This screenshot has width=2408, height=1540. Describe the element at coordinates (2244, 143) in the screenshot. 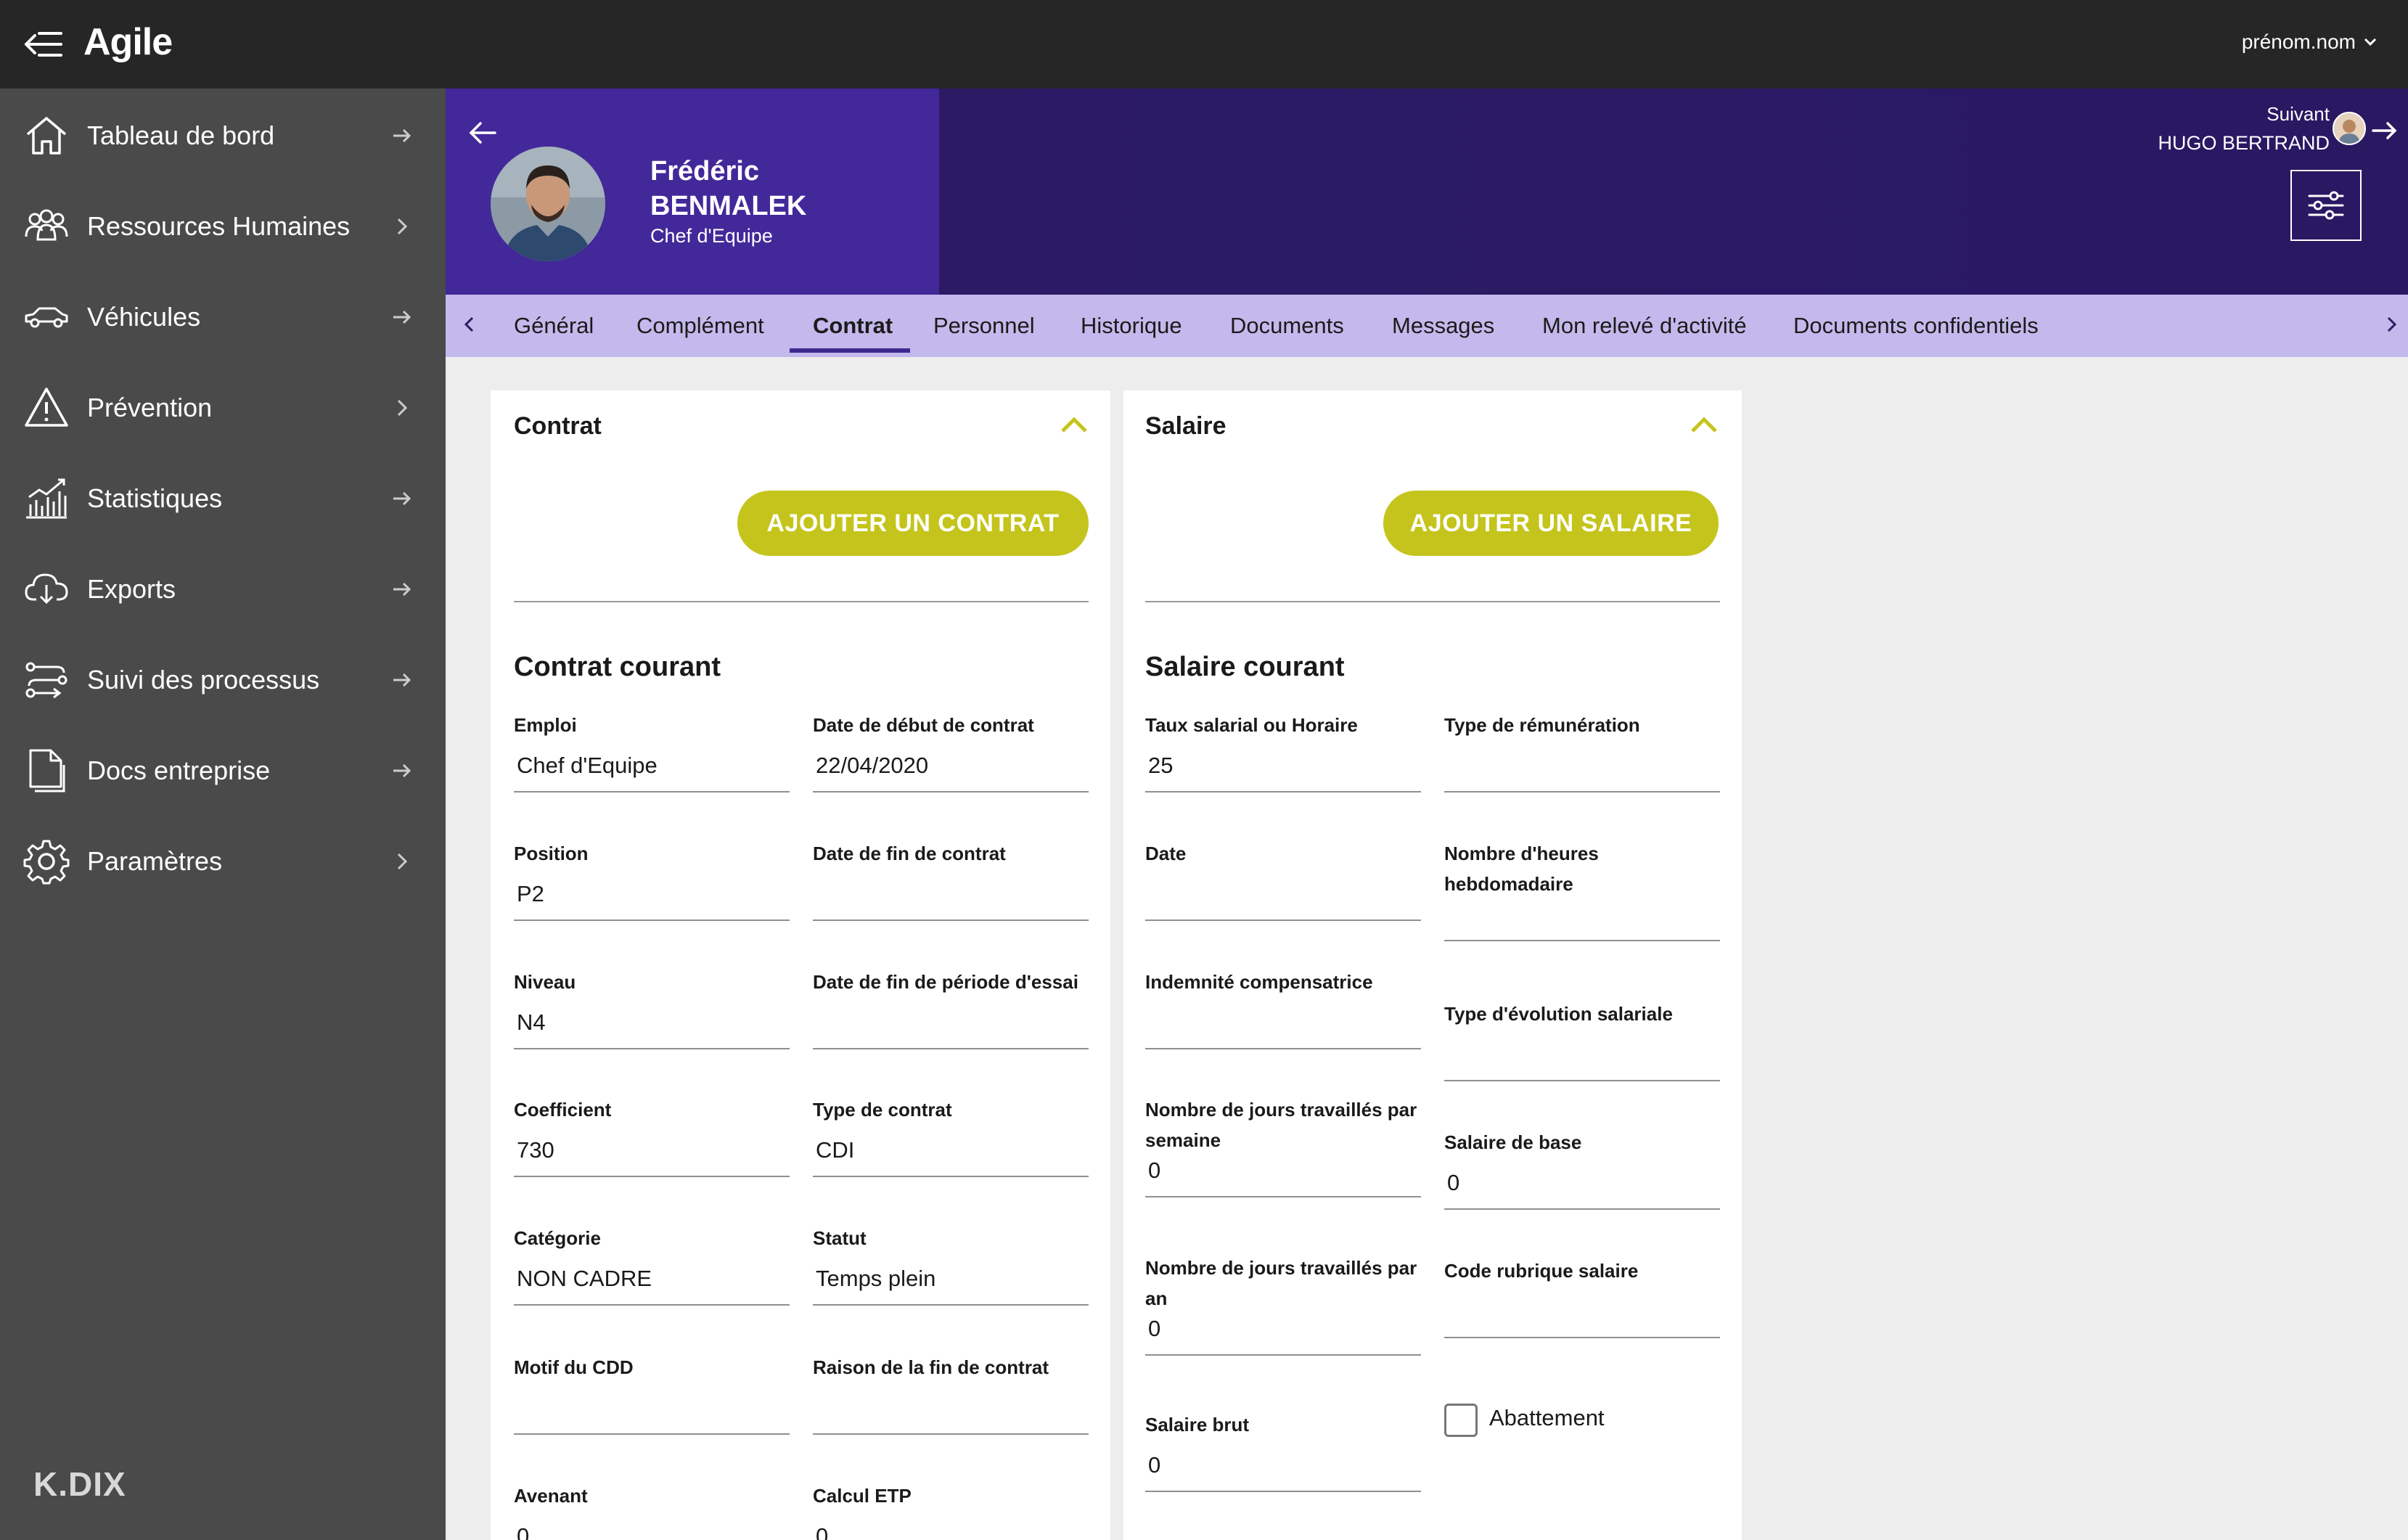

I see `next-employee-name: HUGO BERTRAND` at that location.